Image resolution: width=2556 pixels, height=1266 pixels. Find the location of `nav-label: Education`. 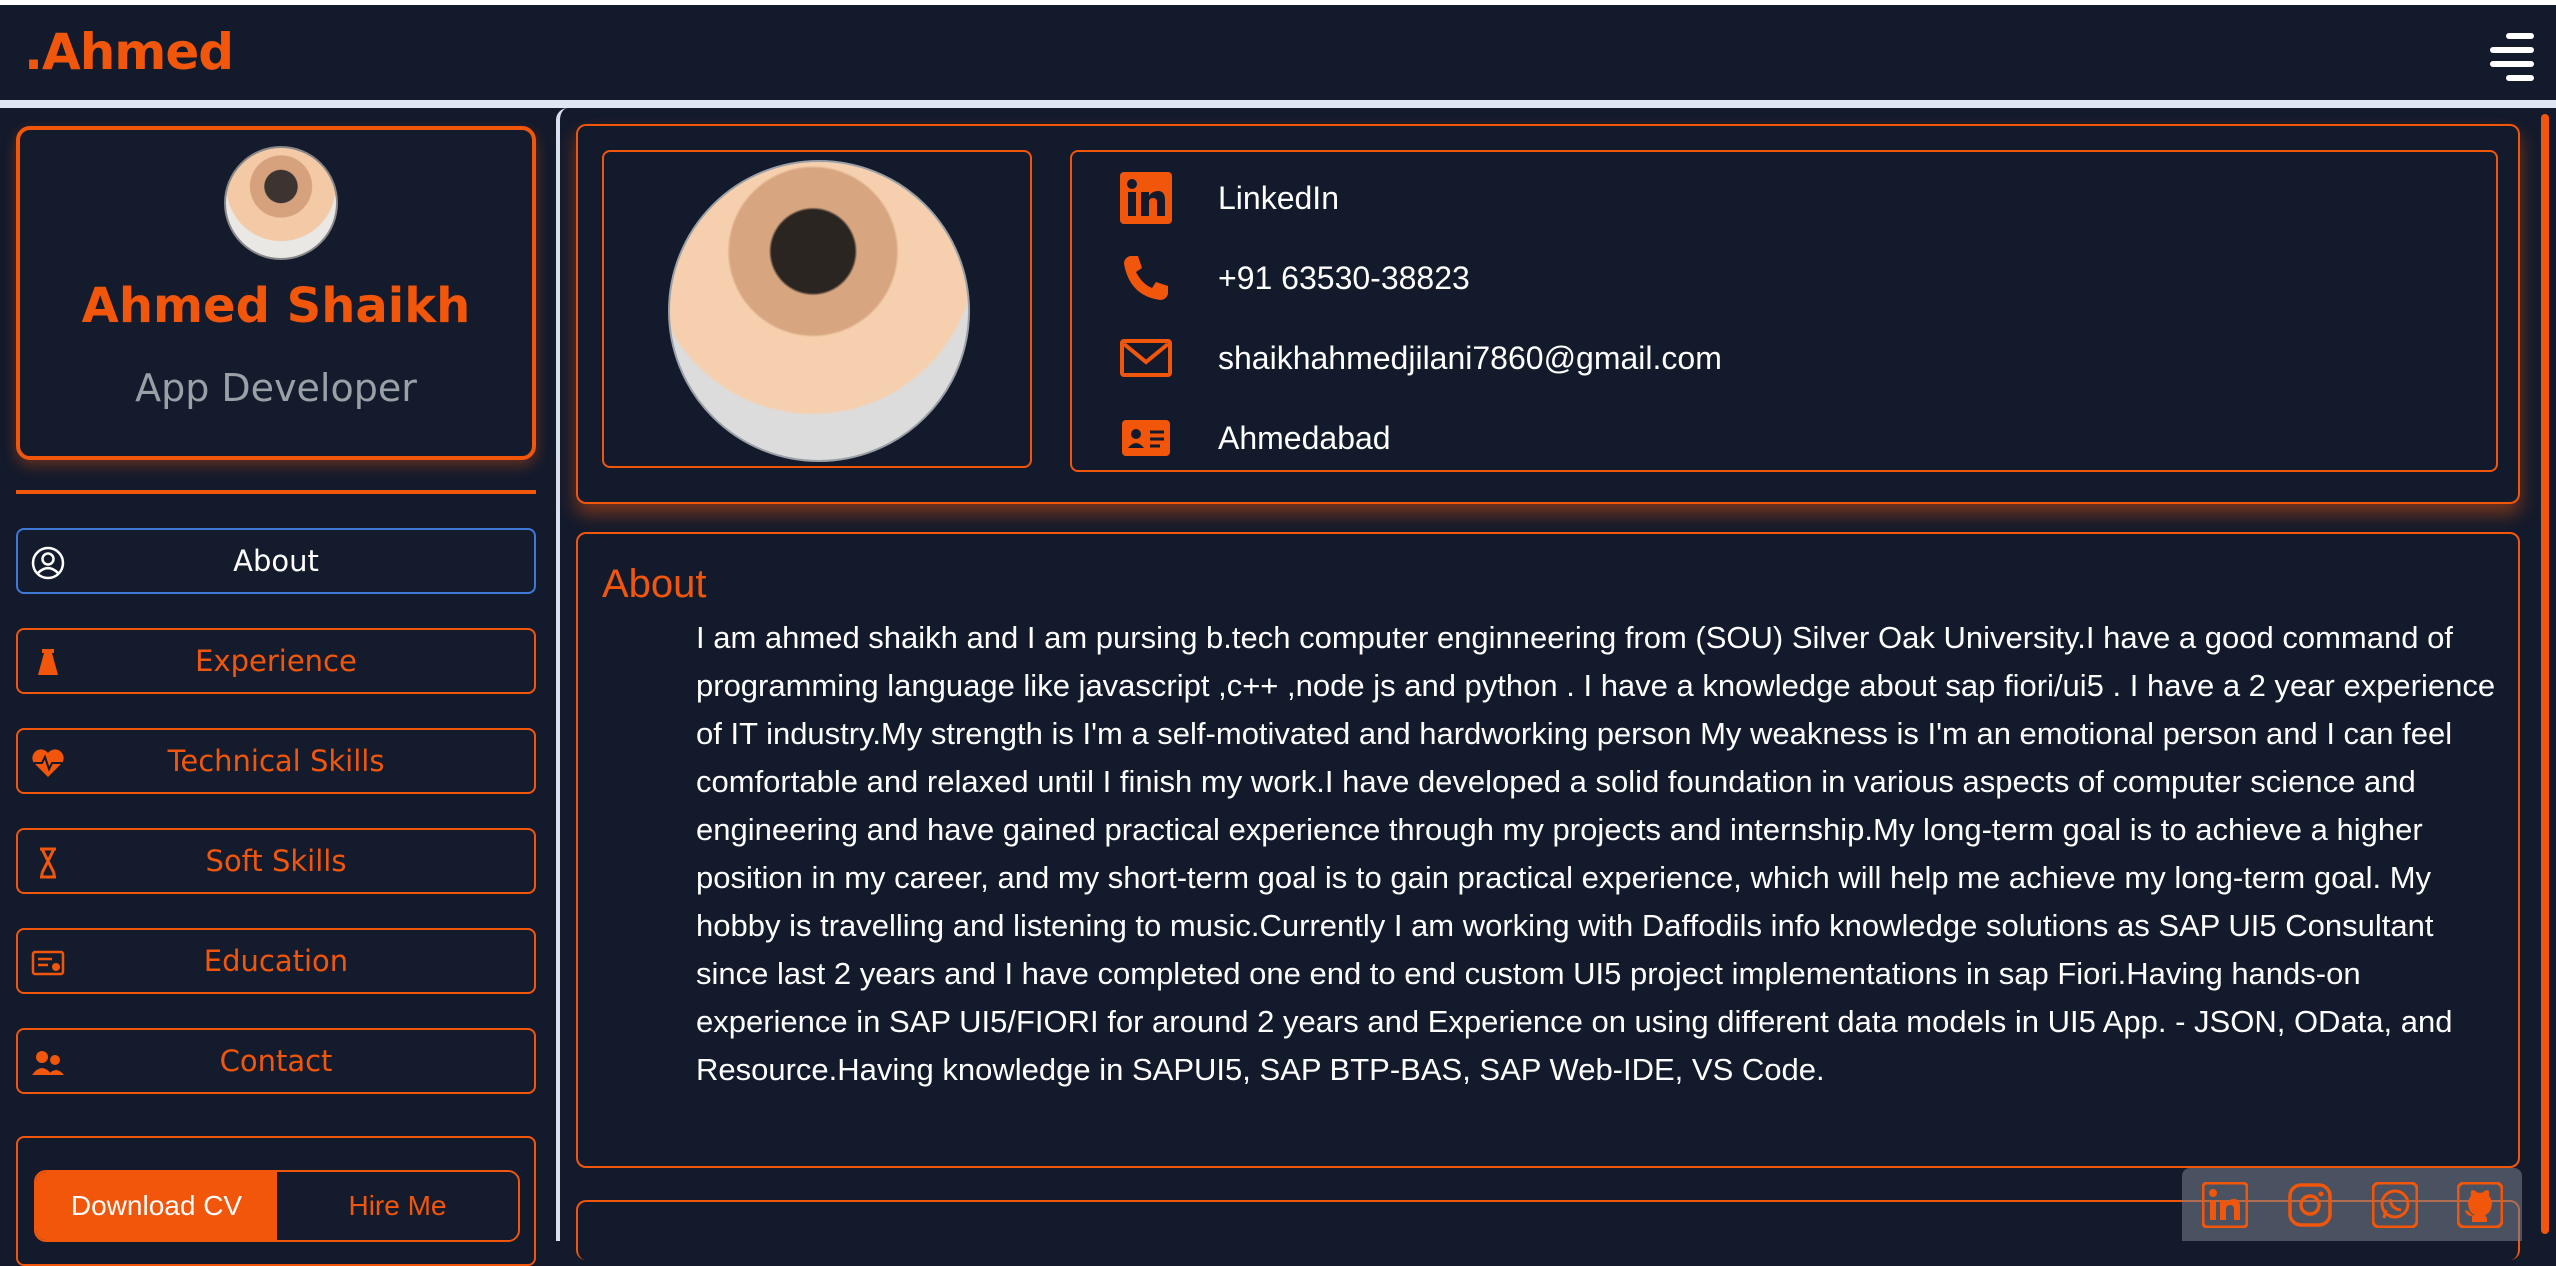

nav-label: Education is located at coordinates (276, 961).